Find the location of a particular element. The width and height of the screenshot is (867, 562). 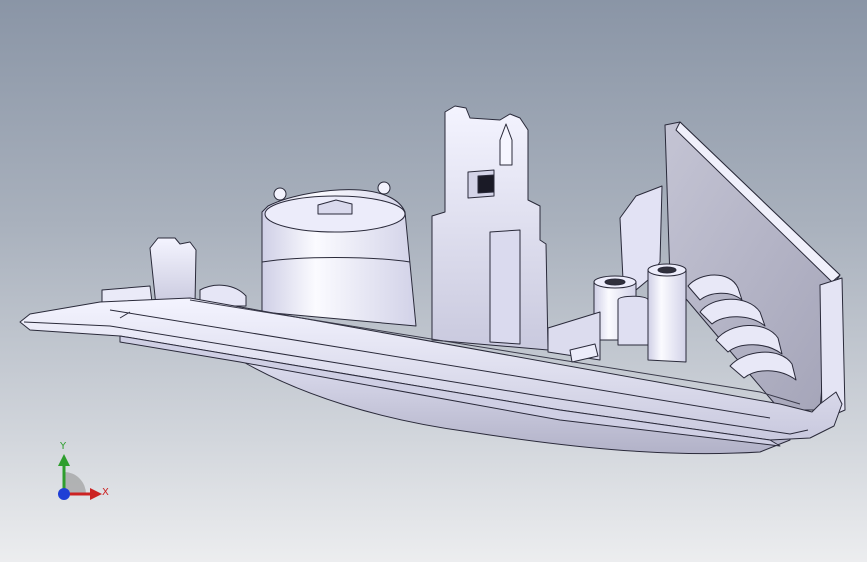

left-post is located at coordinates (173, 272).